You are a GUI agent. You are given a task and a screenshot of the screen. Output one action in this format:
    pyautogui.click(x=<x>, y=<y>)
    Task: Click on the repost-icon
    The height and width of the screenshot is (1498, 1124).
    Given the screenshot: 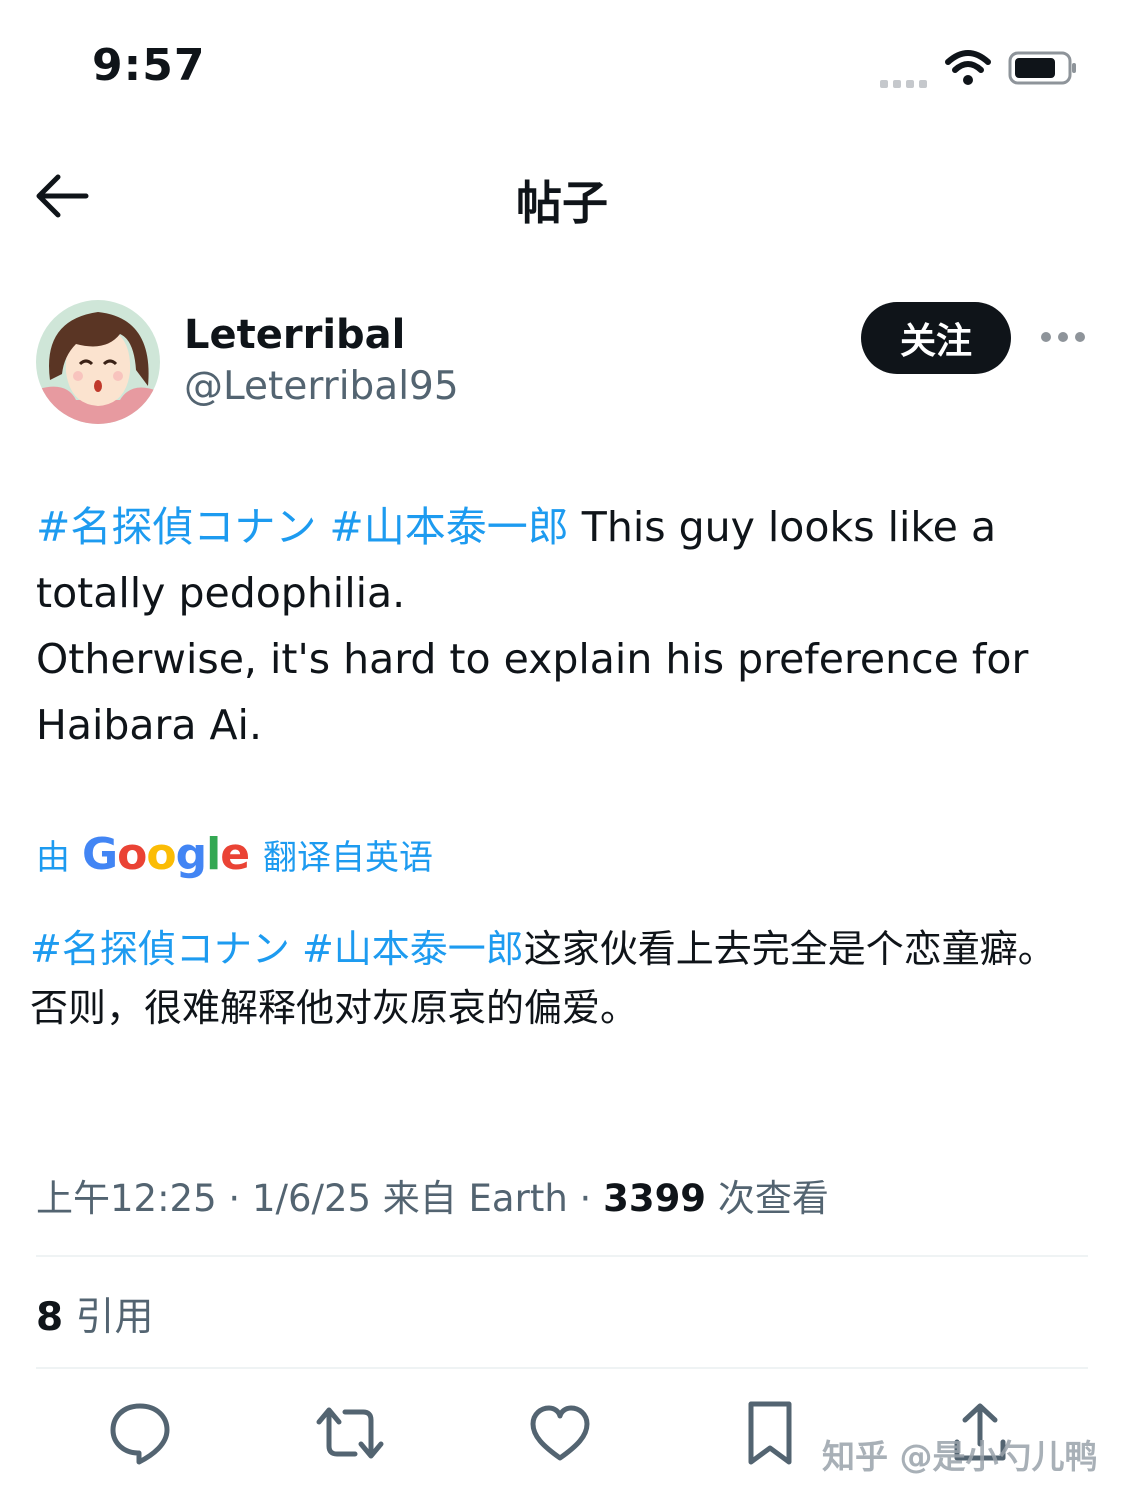 What is the action you would take?
    pyautogui.click(x=350, y=1433)
    